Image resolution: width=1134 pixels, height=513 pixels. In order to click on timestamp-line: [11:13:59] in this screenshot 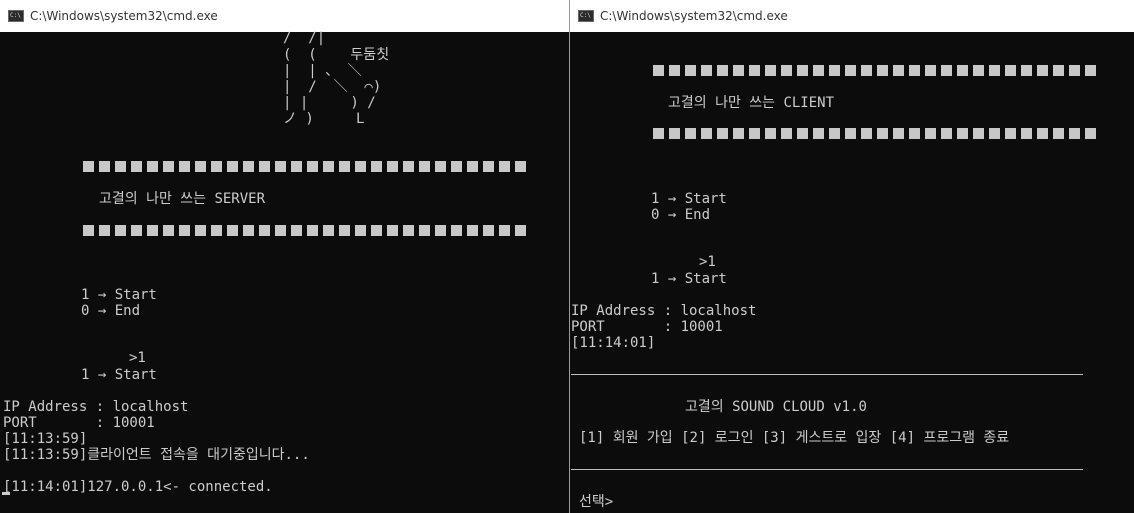, I will do `click(45, 439)`.